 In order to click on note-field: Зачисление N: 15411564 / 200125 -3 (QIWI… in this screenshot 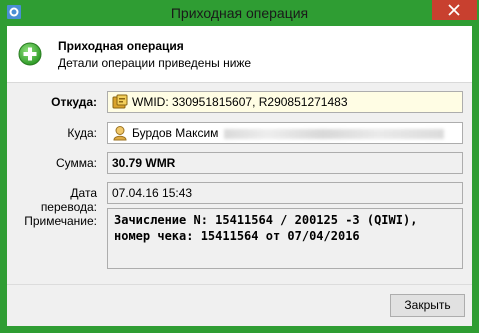, I will do `click(285, 238)`.